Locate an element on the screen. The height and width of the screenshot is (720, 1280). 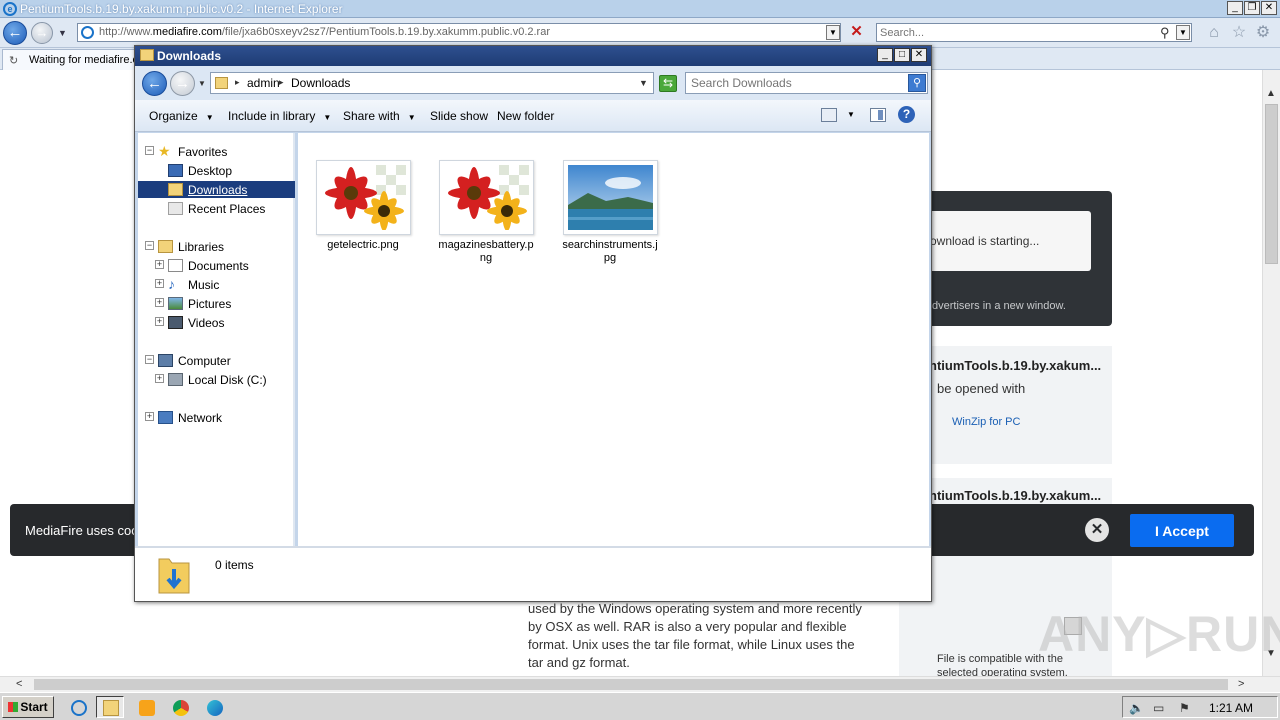
change-view-icon is located at coordinates (829, 115).